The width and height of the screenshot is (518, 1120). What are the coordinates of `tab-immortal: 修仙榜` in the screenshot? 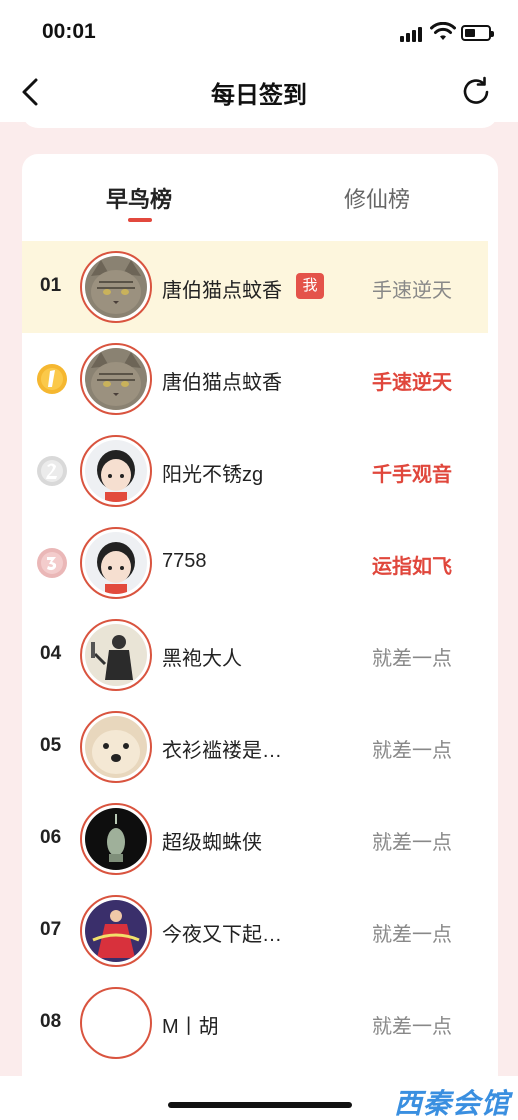 It's located at (377, 198).